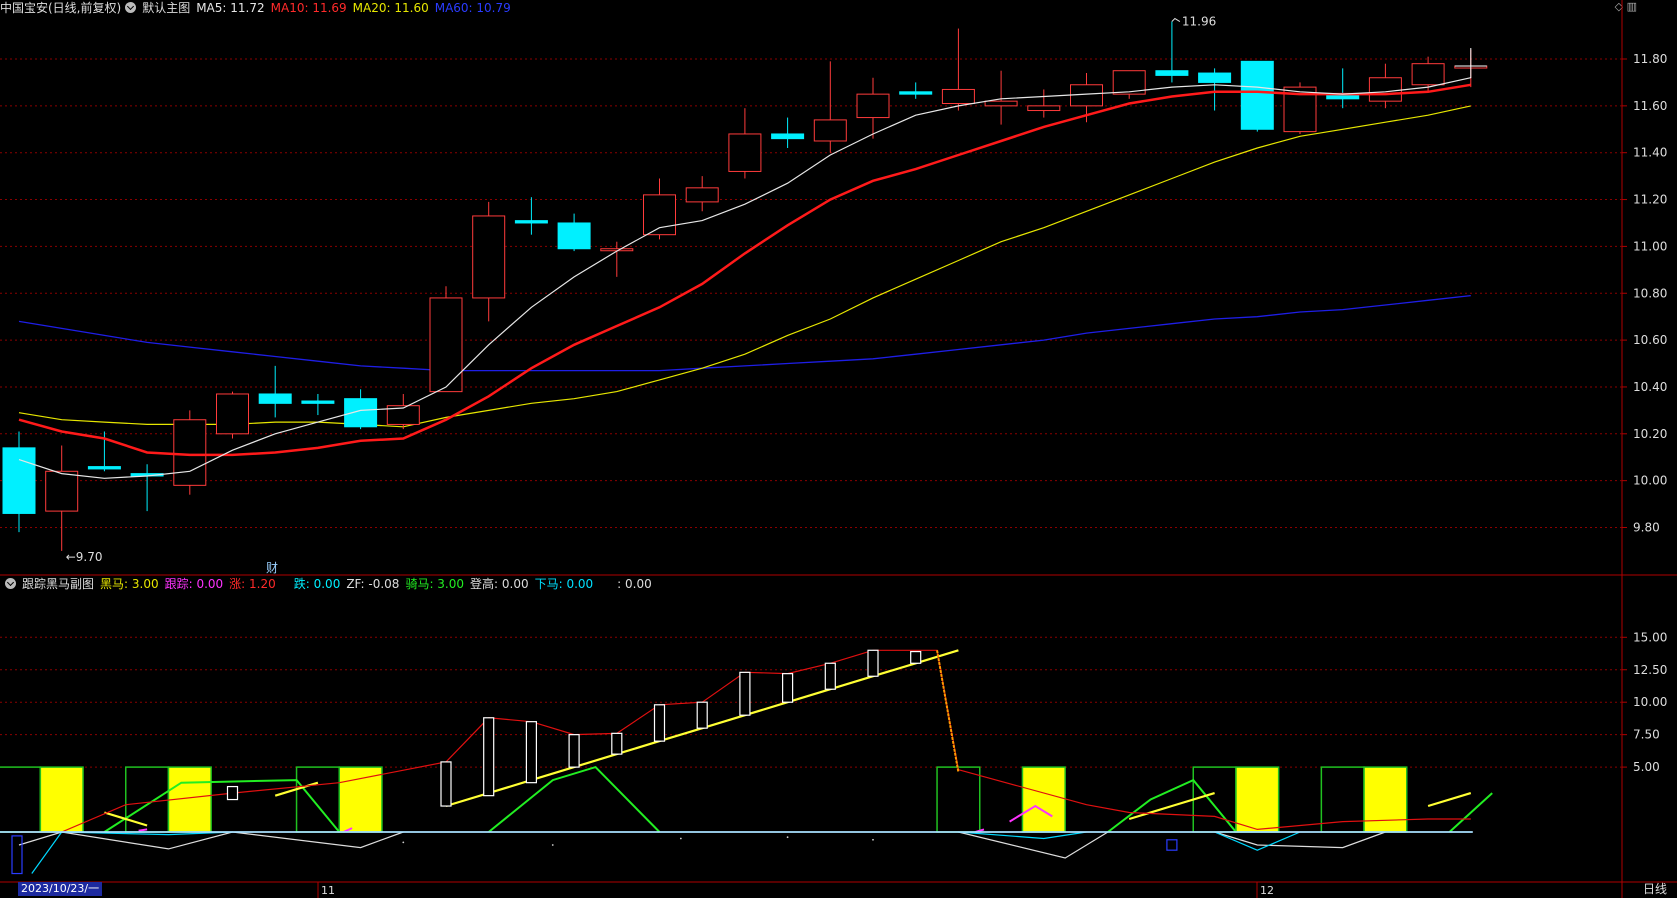 The image size is (1677, 898). What do you see at coordinates (1650, 670) in the screenshot?
I see `indicator-tick-label: 12.50` at bounding box center [1650, 670].